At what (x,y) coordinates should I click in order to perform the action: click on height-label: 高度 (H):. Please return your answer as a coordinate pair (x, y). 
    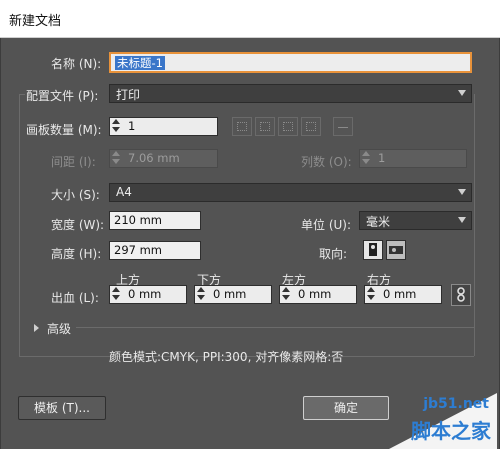
    Looking at the image, I should click on (76, 254).